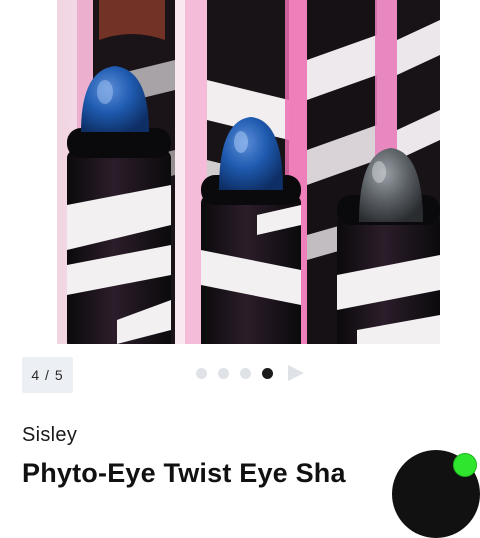  Describe the element at coordinates (296, 373) in the screenshot. I see `next-image-arrow-icon` at that location.